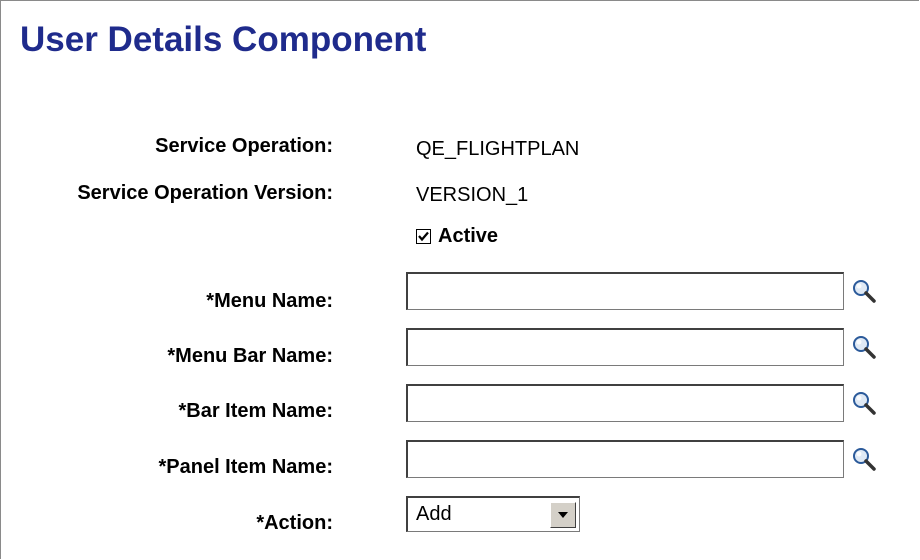  Describe the element at coordinates (205, 193) in the screenshot. I see `service-operation-version-label: Service Operation Version:` at that location.